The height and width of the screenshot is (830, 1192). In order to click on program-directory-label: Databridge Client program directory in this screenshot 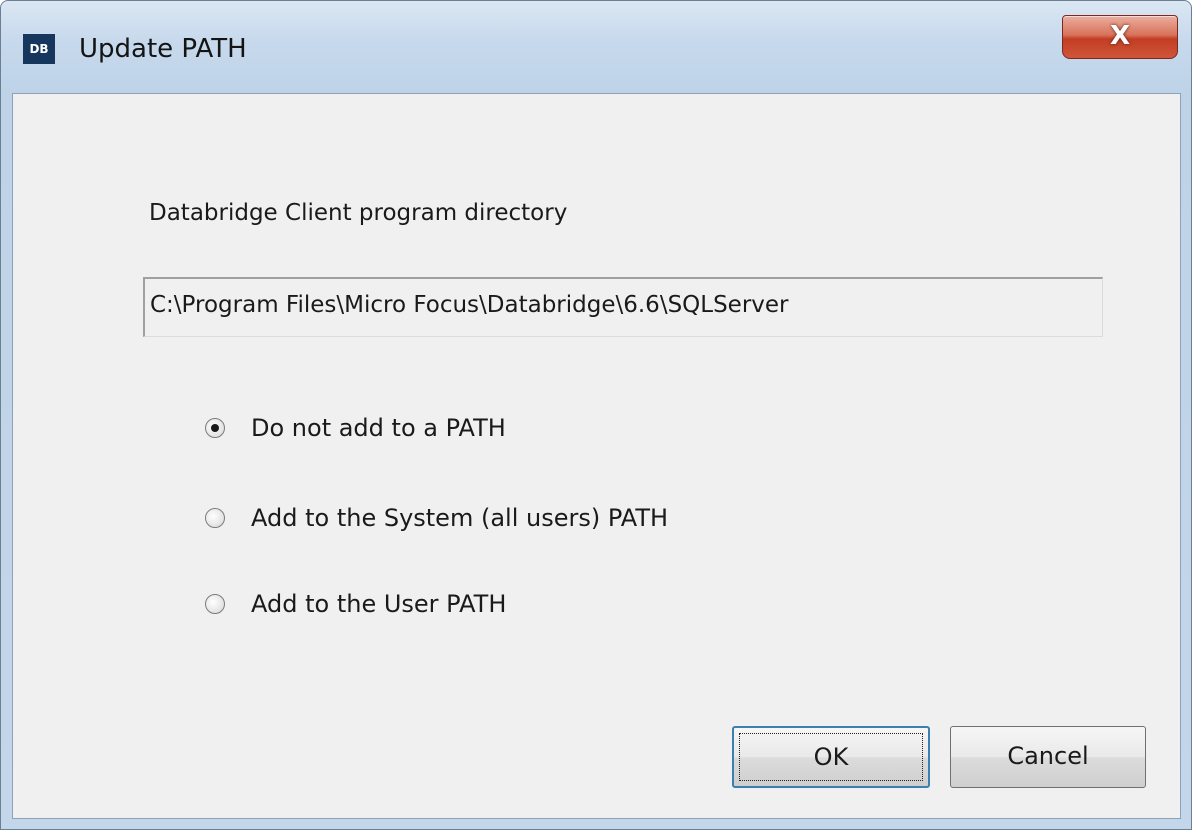, I will do `click(358, 213)`.